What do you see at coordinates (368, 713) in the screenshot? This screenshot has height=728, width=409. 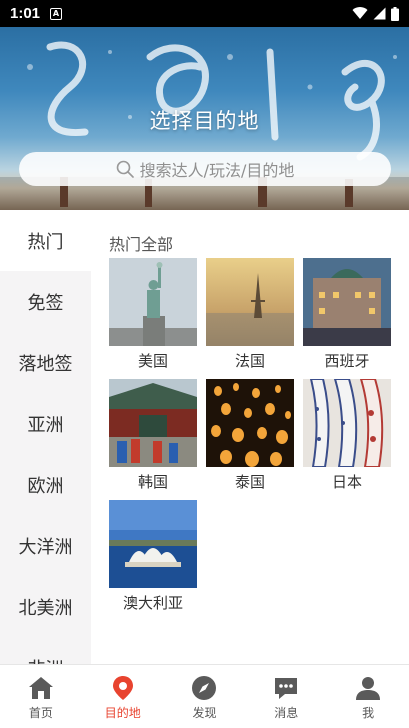 I see `nav-label: 我` at bounding box center [368, 713].